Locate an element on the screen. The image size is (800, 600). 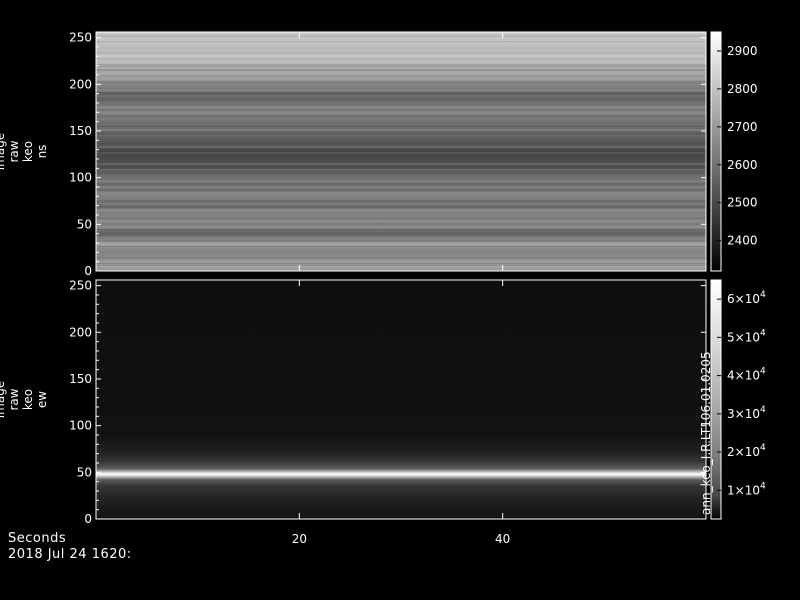
x-axis-label: Seconds is located at coordinates (37, 538).